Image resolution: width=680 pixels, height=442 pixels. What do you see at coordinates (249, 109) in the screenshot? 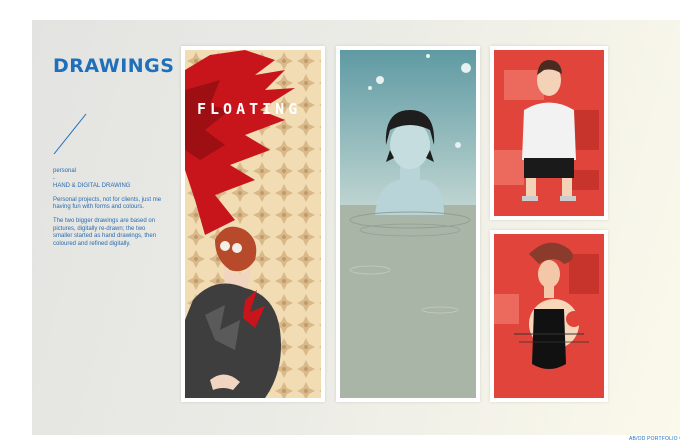
I see `floating-caption: FLOATING` at bounding box center [249, 109].